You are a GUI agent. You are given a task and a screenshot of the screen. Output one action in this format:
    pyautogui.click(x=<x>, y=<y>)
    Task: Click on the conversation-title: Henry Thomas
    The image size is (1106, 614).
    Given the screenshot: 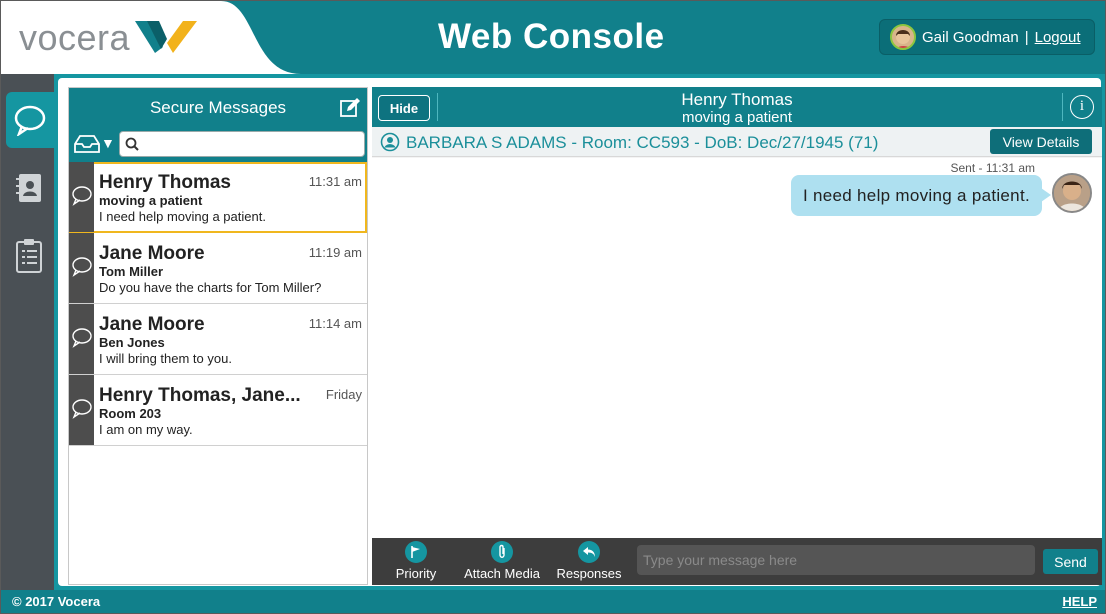 What is the action you would take?
    pyautogui.click(x=737, y=99)
    